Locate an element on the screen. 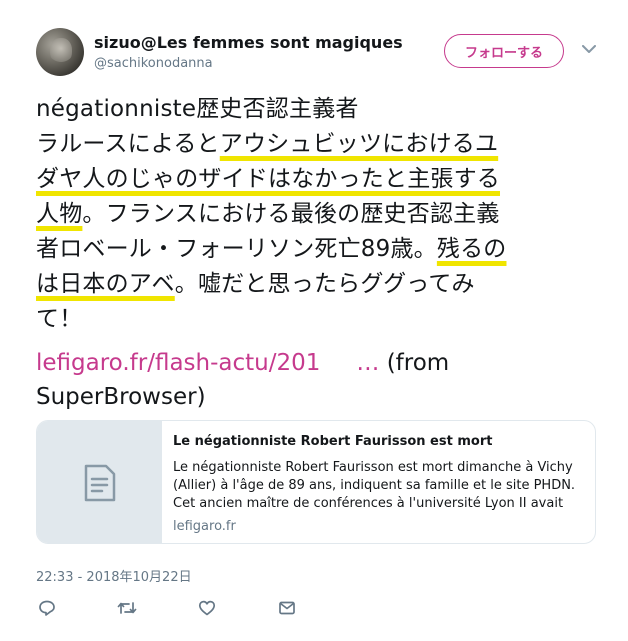  from-text: (from is located at coordinates (414, 363).